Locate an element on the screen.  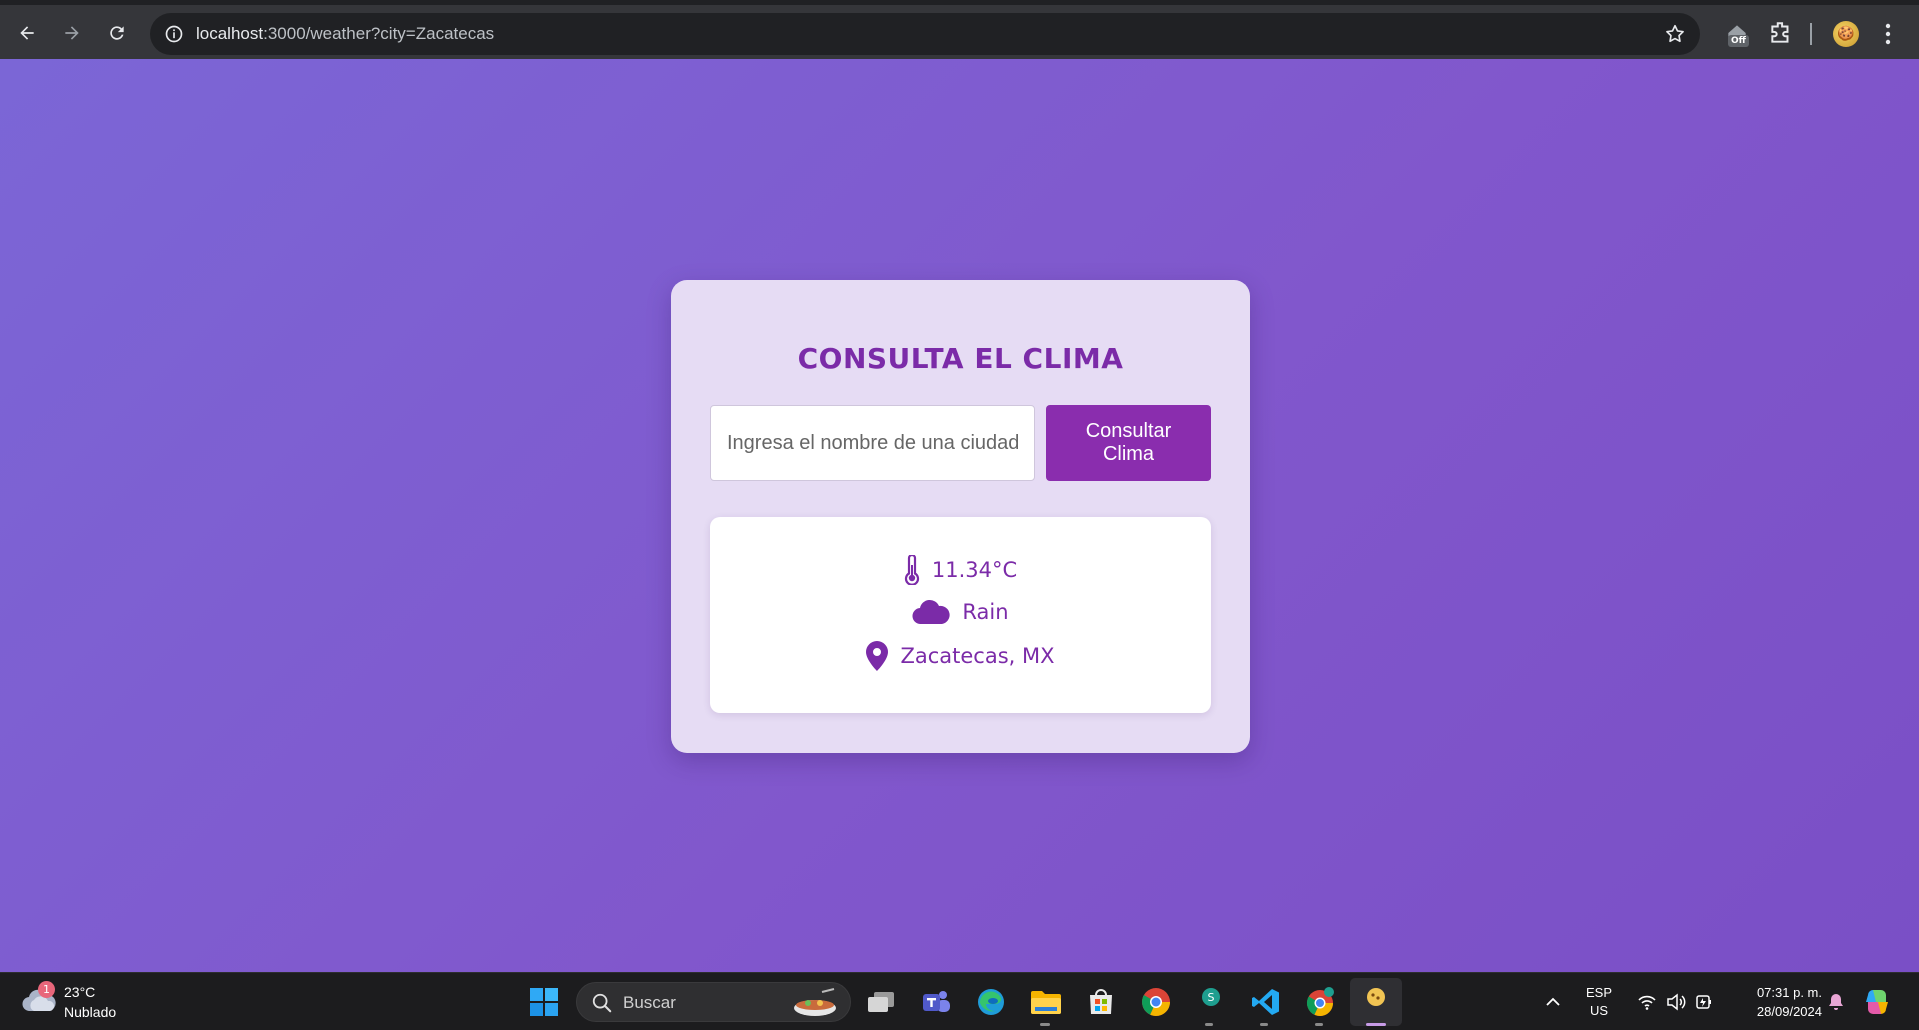
volume-icon is located at coordinates (1676, 1002).